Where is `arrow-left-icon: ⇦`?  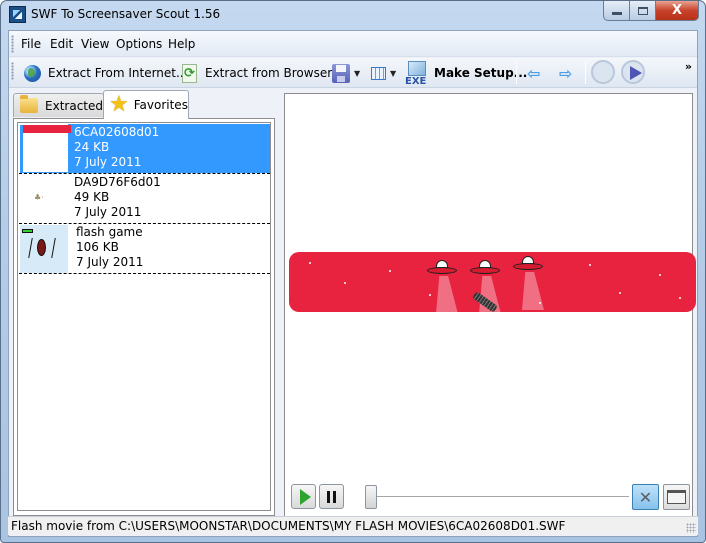 arrow-left-icon: ⇦ is located at coordinates (534, 73).